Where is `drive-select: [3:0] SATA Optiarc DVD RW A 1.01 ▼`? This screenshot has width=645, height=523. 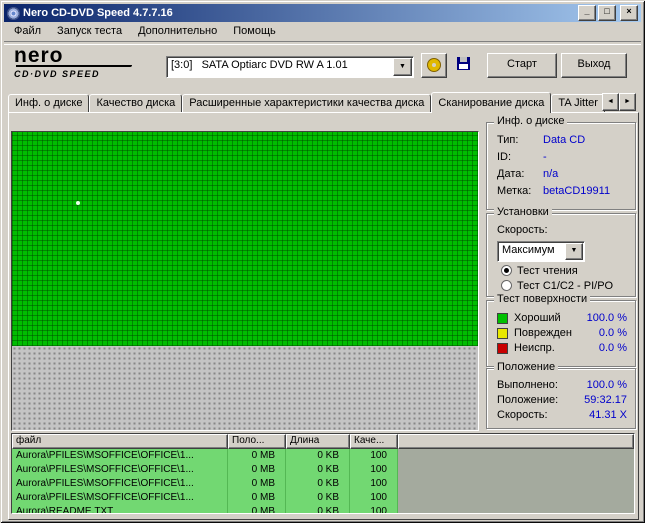 drive-select: [3:0] SATA Optiarc DVD RW A 1.01 ▼ is located at coordinates (290, 67).